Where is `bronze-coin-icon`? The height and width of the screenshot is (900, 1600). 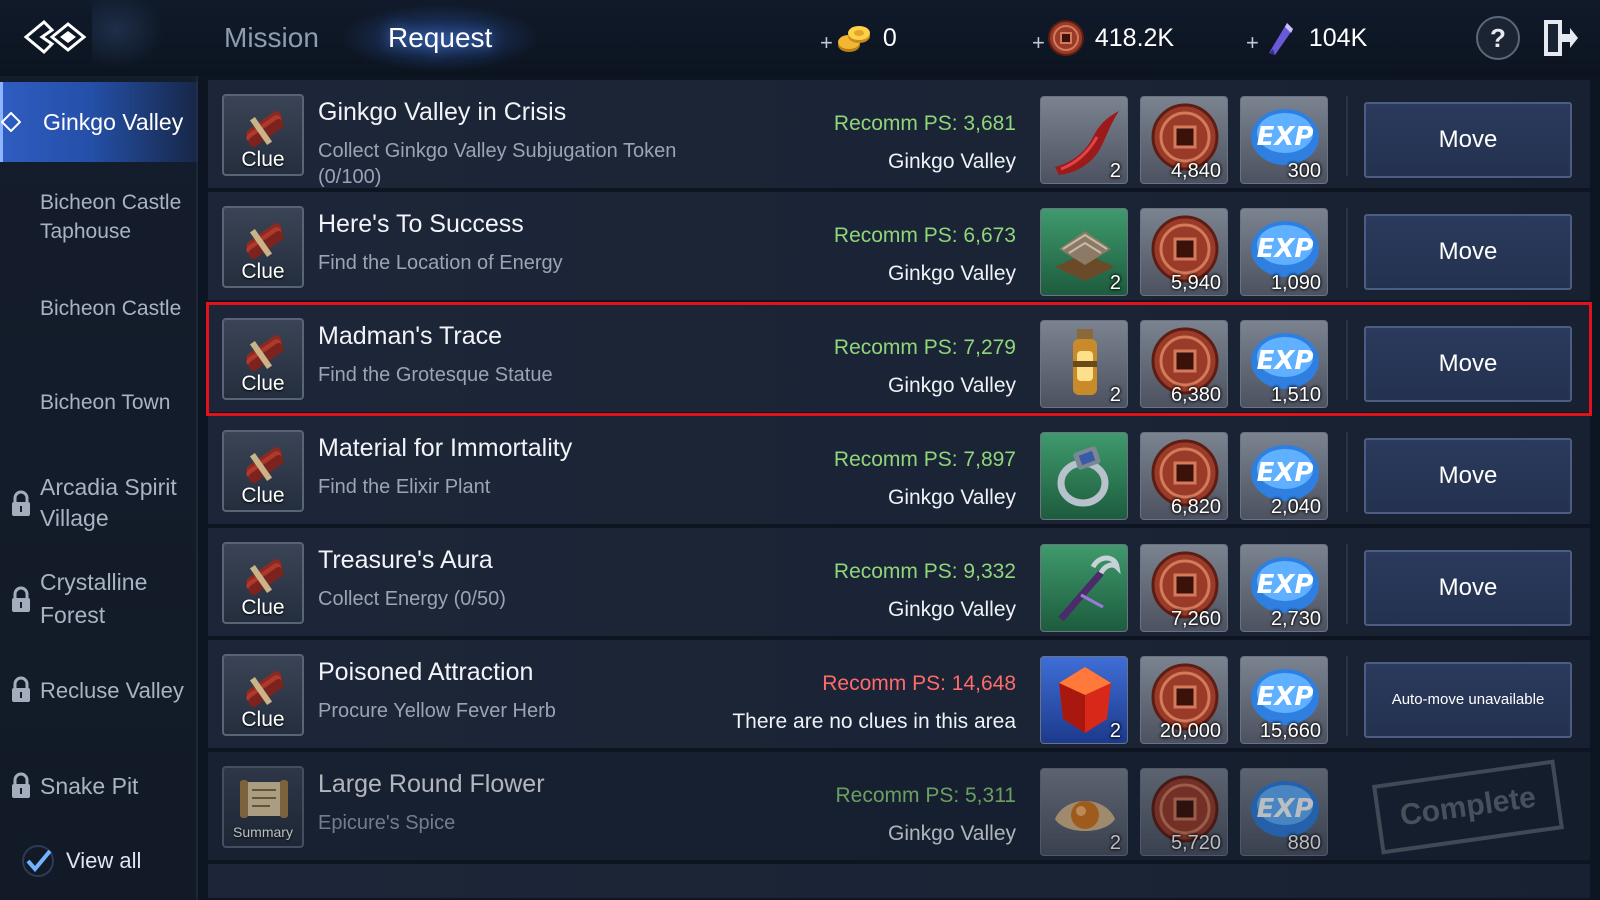 bronze-coin-icon is located at coordinates (1065, 38).